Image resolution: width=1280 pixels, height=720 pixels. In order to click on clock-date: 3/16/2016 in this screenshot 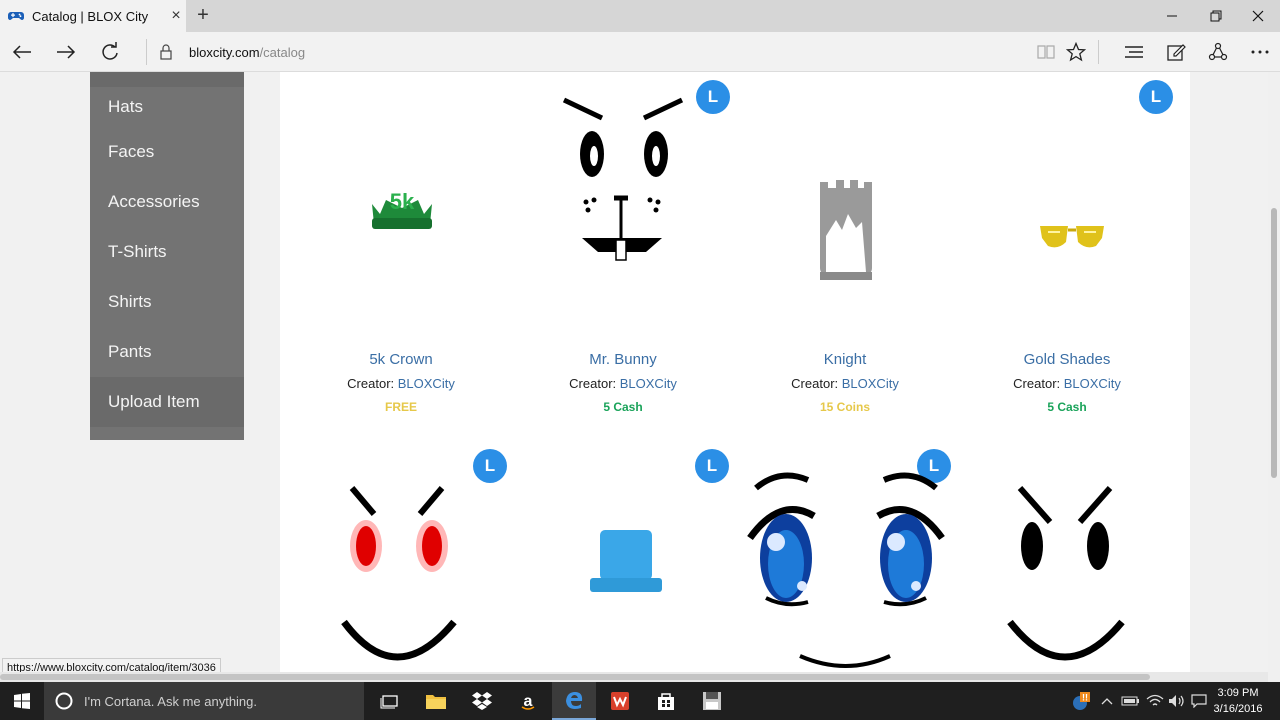, I will do `click(1238, 709)`.